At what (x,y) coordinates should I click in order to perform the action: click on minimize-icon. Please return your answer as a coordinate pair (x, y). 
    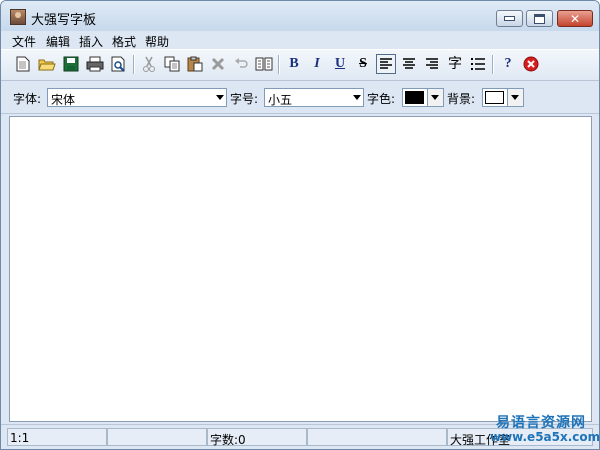
    Looking at the image, I should click on (509, 18).